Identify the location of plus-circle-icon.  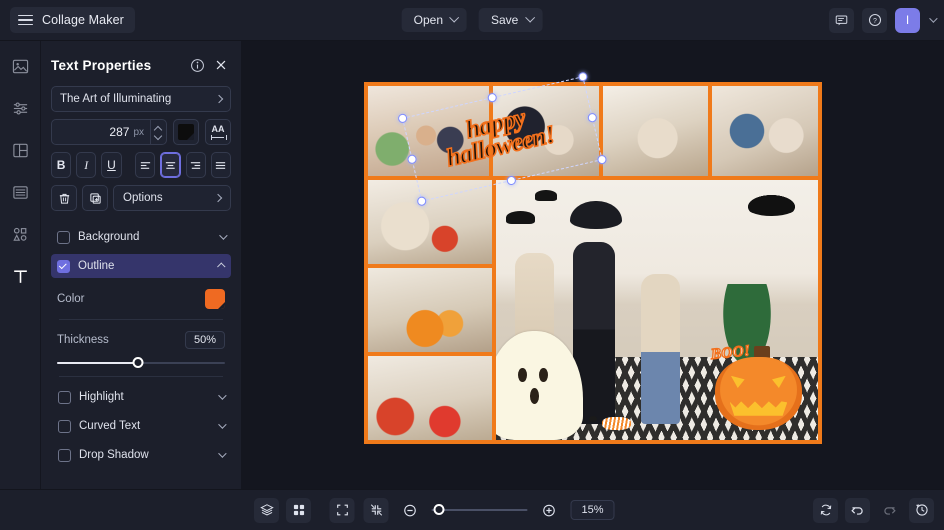
(549, 510).